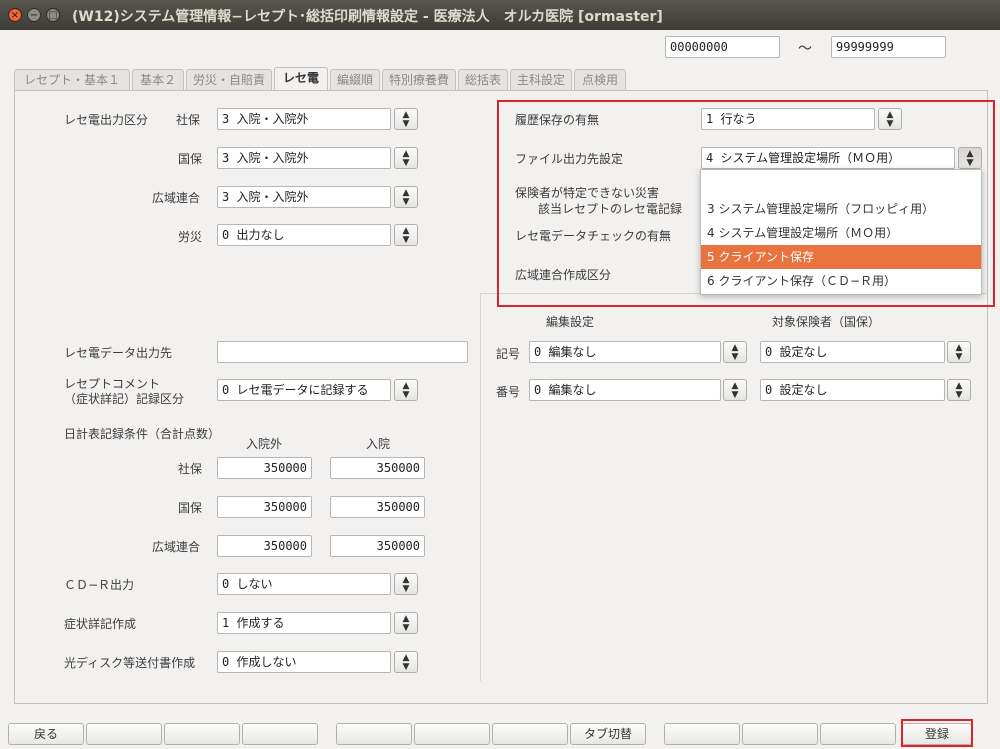 This screenshot has width=1000, height=749. I want to click on history-save-field: 1 行なう, so click(788, 119).